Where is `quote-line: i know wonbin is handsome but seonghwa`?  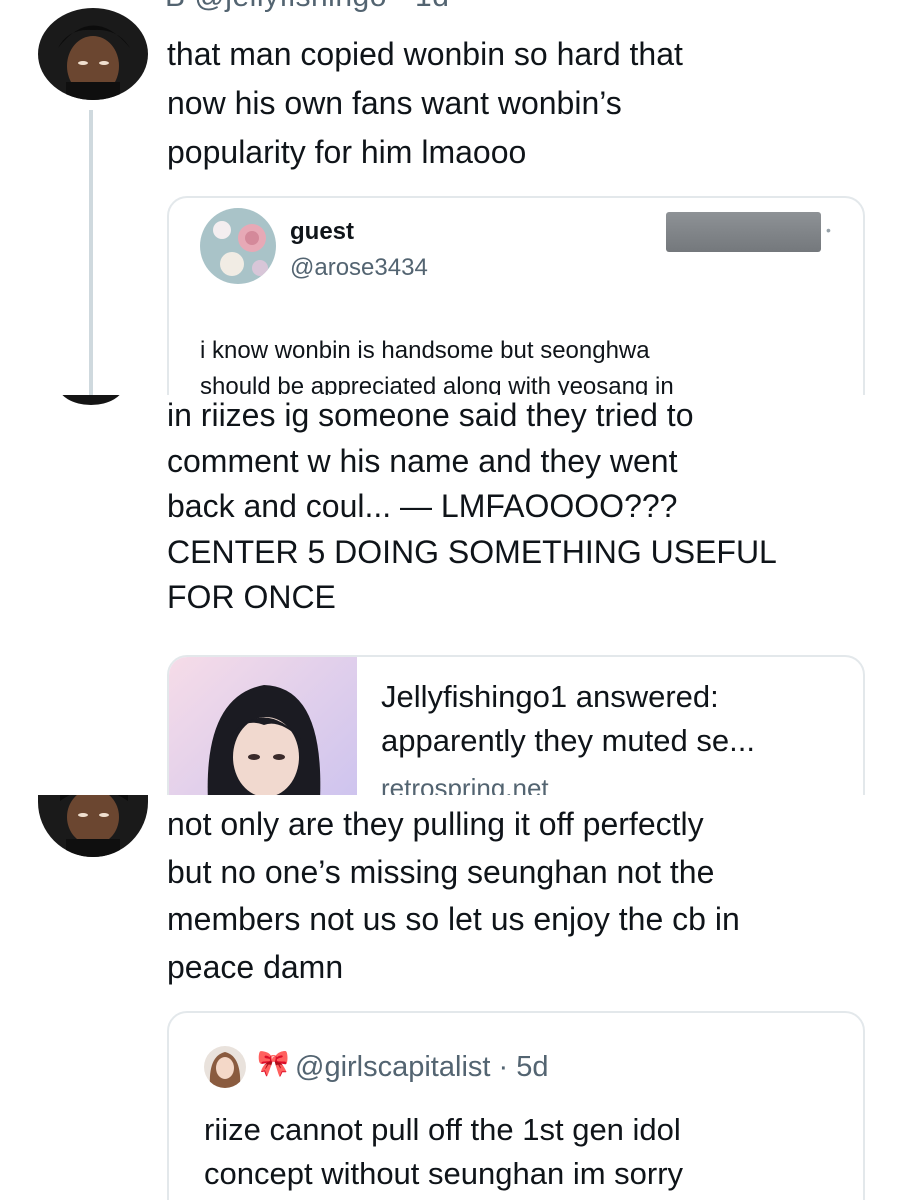 quote-line: i know wonbin is handsome but seonghwa is located at coordinates (425, 350).